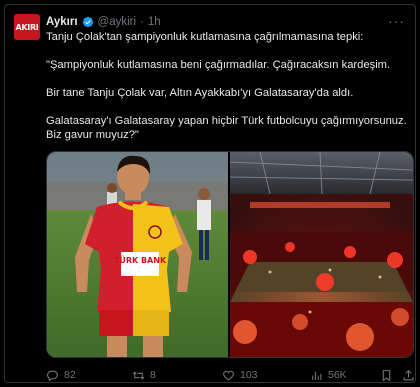 The image size is (420, 387). What do you see at coordinates (228, 375) in the screenshot?
I see `heart-icon` at bounding box center [228, 375].